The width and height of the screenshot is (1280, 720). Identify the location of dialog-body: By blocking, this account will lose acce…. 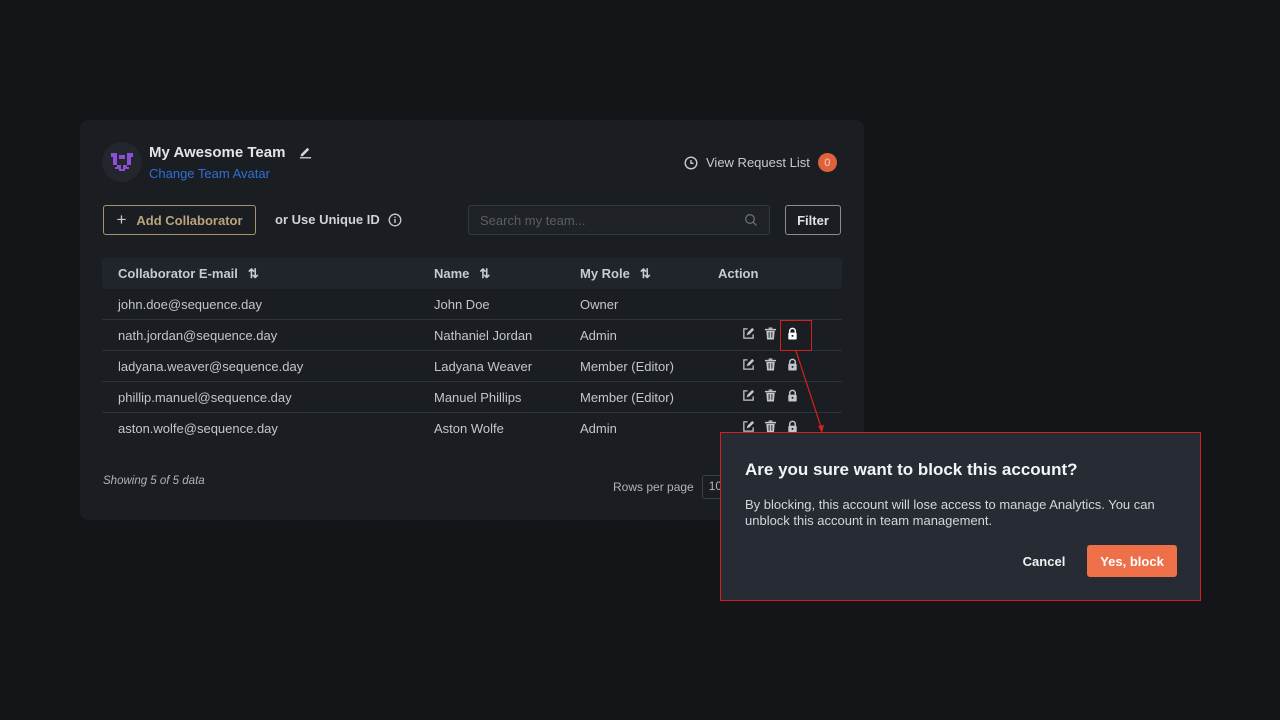
(950, 512).